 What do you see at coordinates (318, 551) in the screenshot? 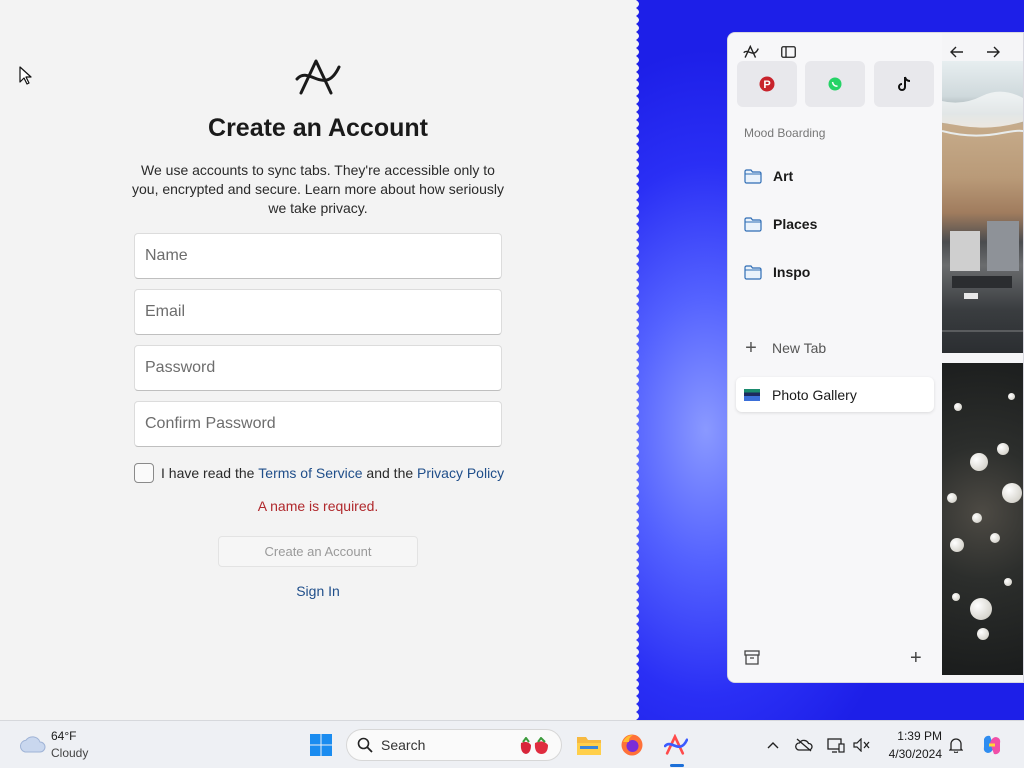
I see `create-account-button: Create an Account` at bounding box center [318, 551].